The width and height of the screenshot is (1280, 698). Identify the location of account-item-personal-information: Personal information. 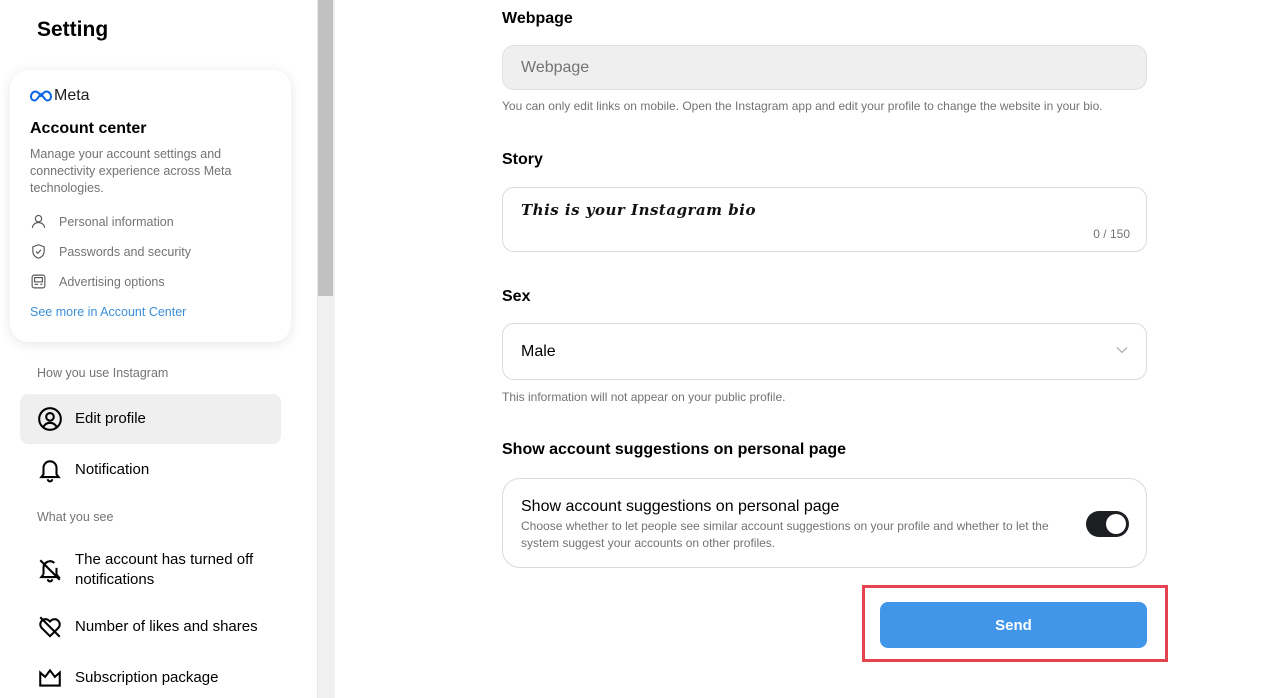
(102, 221).